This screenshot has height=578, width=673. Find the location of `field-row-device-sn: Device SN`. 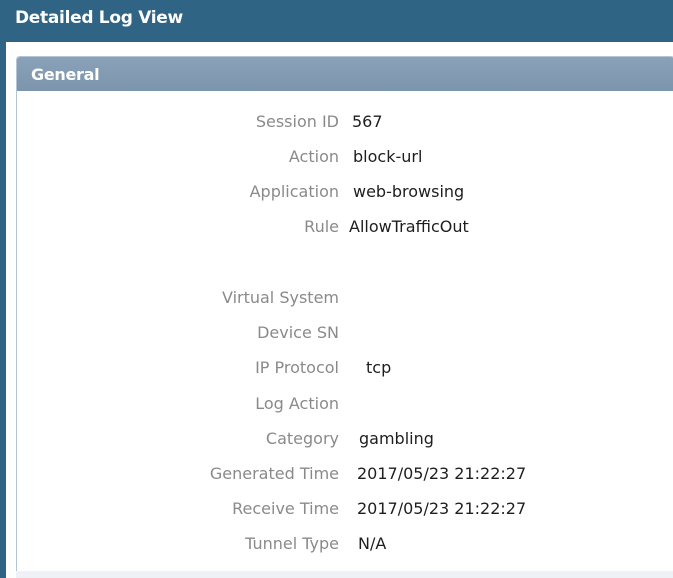

field-row-device-sn: Device SN is located at coordinates (336, 335).